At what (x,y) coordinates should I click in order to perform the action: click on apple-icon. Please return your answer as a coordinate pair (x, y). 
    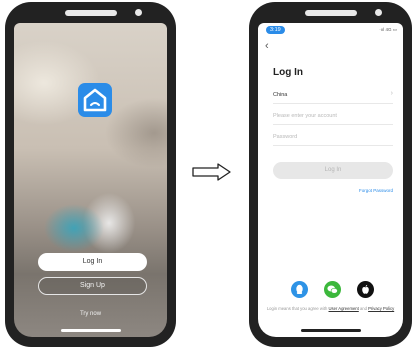
    Looking at the image, I should click on (365, 289).